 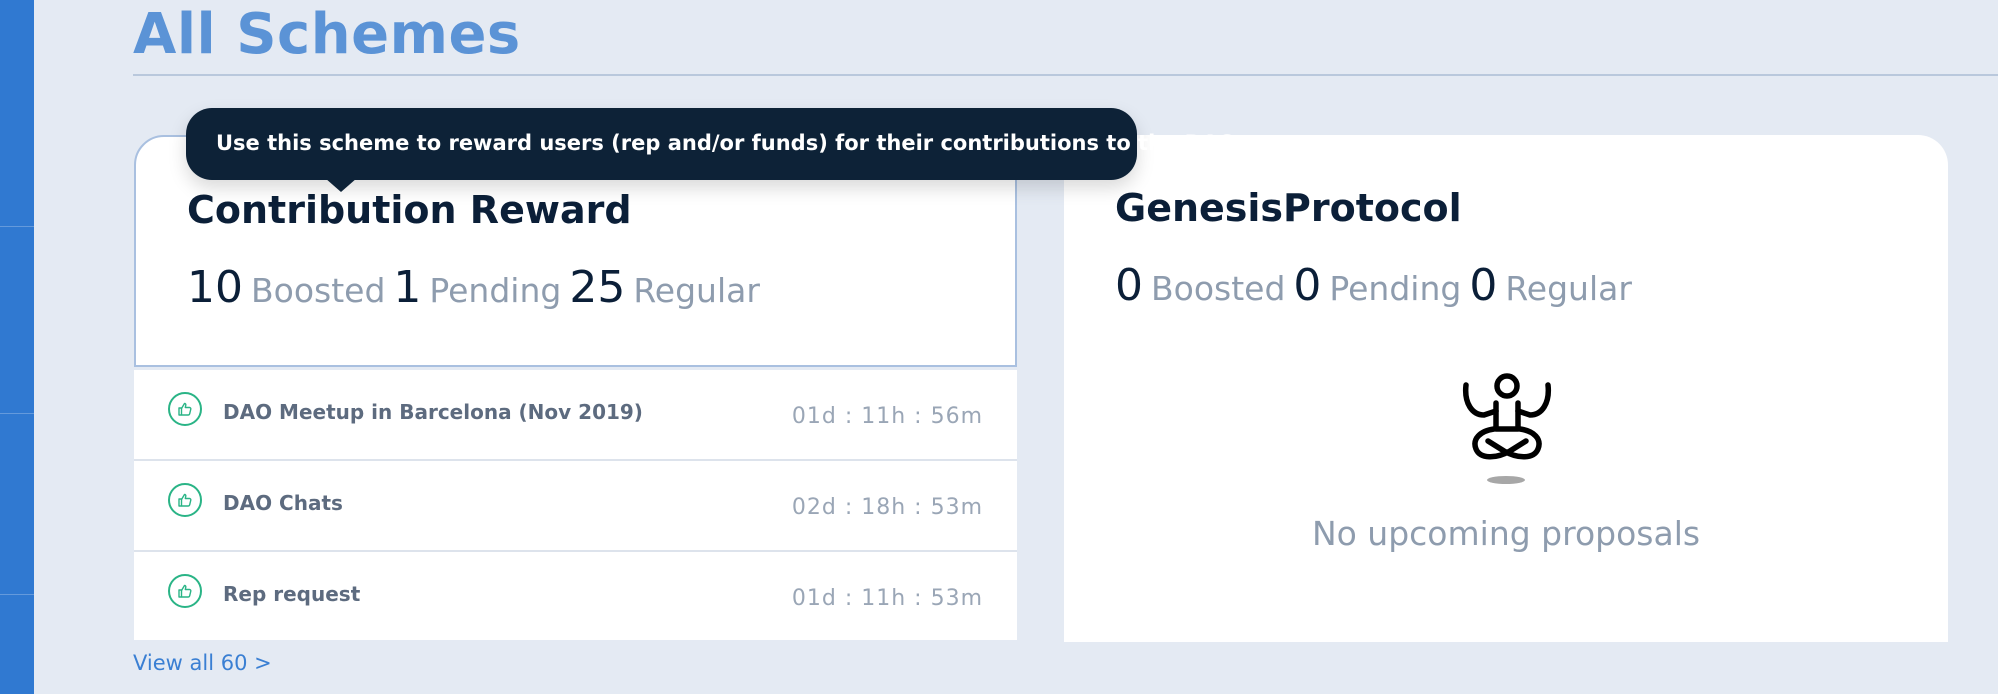 What do you see at coordinates (1506, 533) in the screenshot?
I see `empty-state-message: No upcoming proposals` at bounding box center [1506, 533].